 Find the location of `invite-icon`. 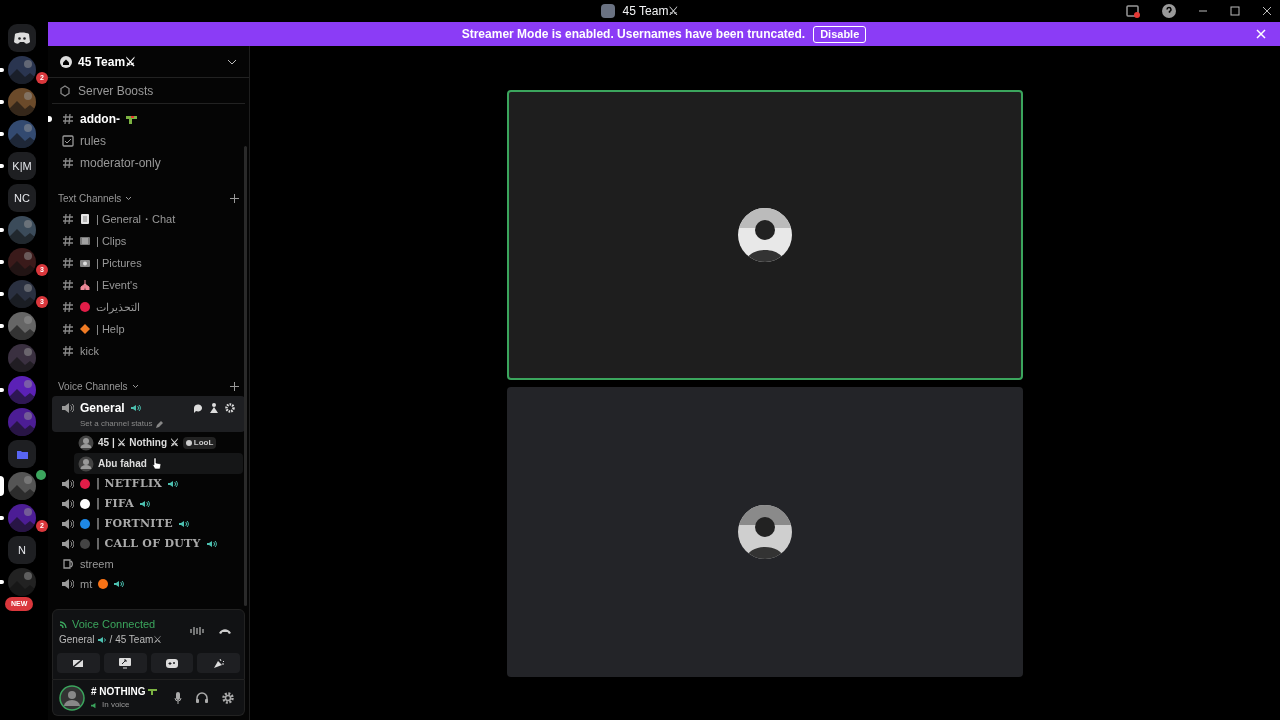

invite-icon is located at coordinates (214, 408).